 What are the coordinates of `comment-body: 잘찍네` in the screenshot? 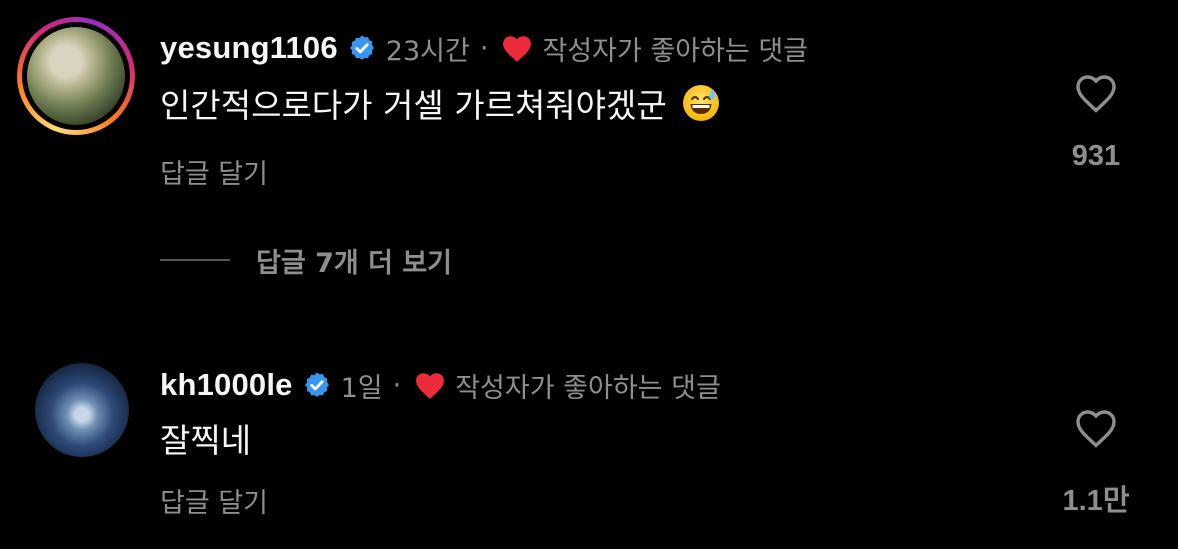 It's located at (206, 440).